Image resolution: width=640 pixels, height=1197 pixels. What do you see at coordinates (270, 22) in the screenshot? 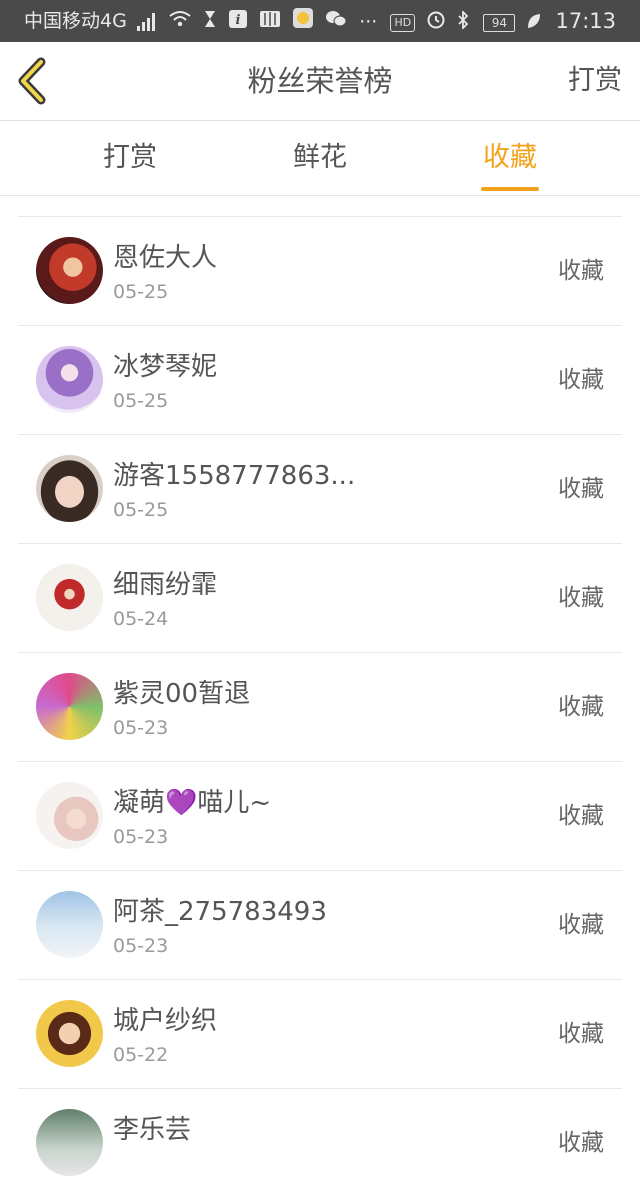
I see `book-app-icon` at bounding box center [270, 22].